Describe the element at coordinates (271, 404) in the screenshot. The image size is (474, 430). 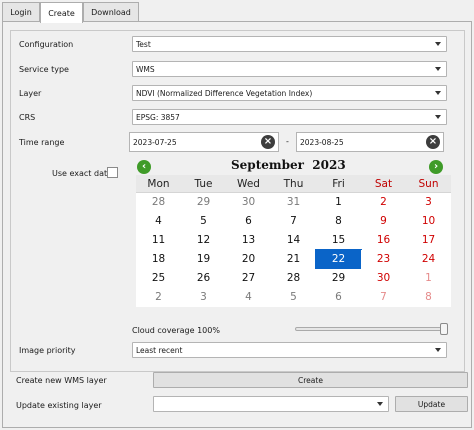
I see `existing-layer-select` at that location.